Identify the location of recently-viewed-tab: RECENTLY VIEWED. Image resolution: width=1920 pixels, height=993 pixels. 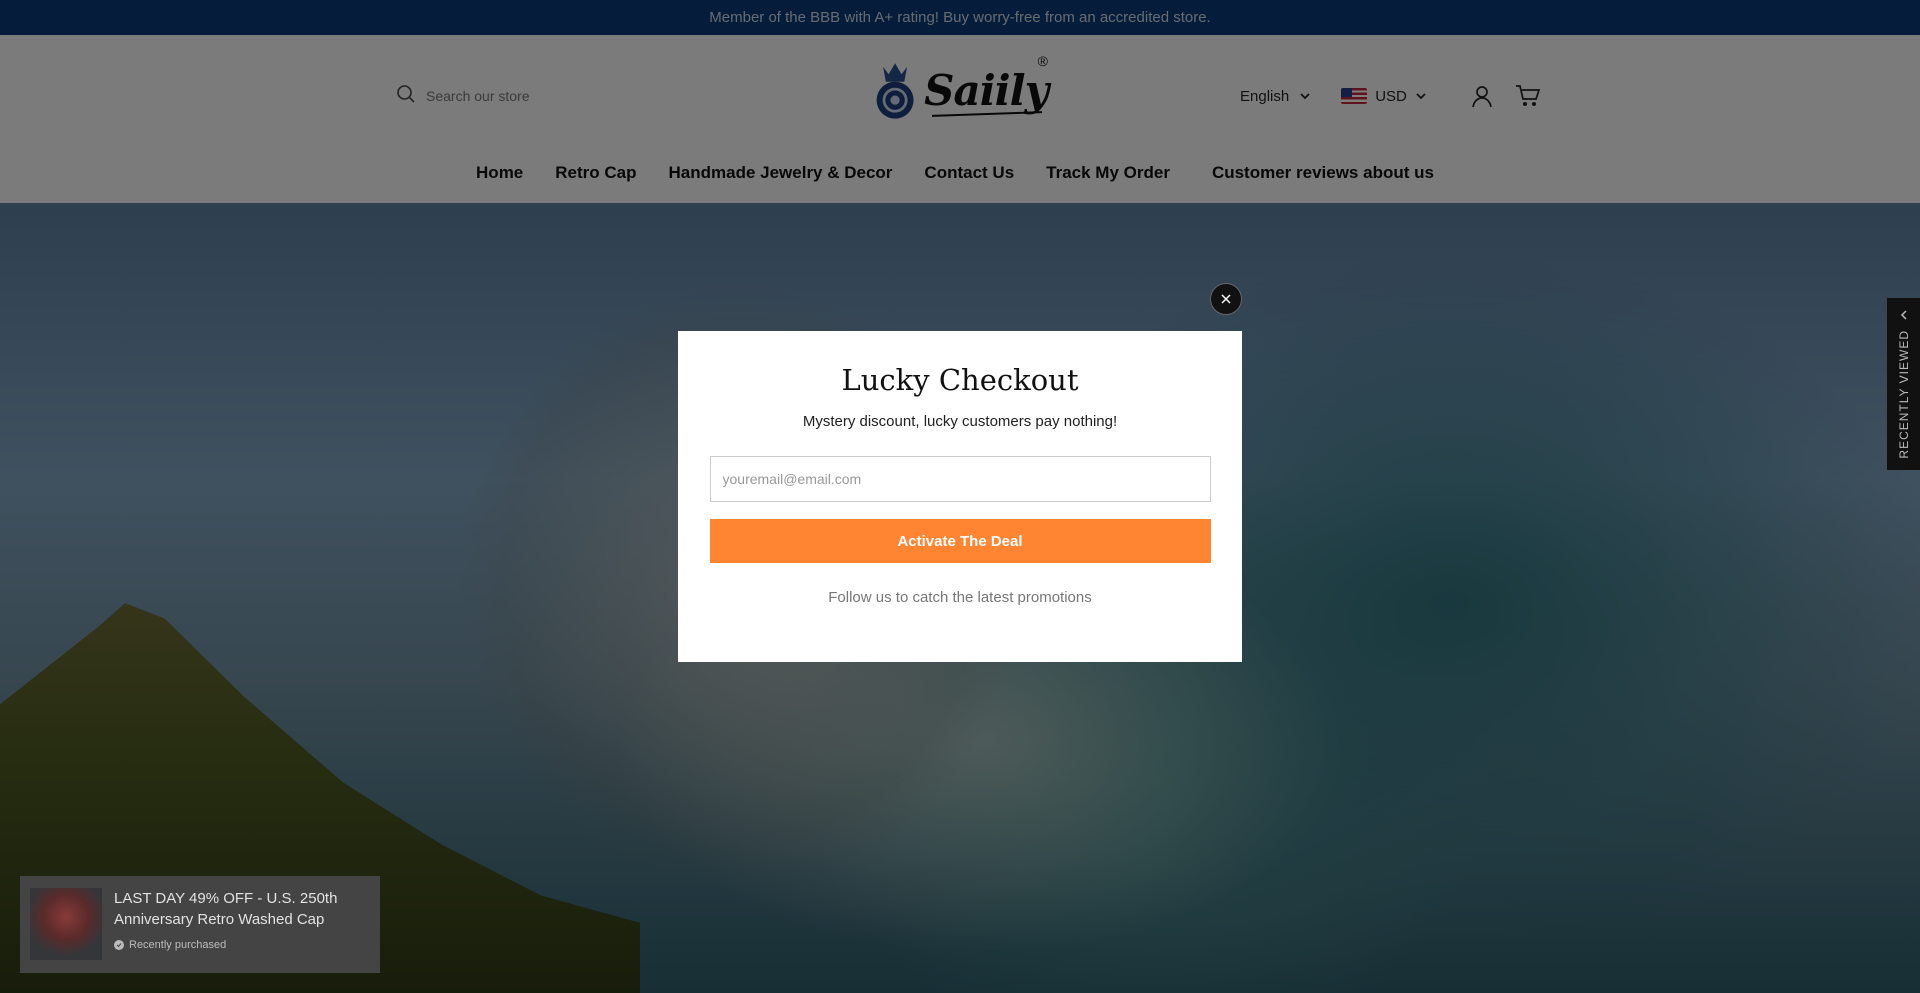
(1903, 384).